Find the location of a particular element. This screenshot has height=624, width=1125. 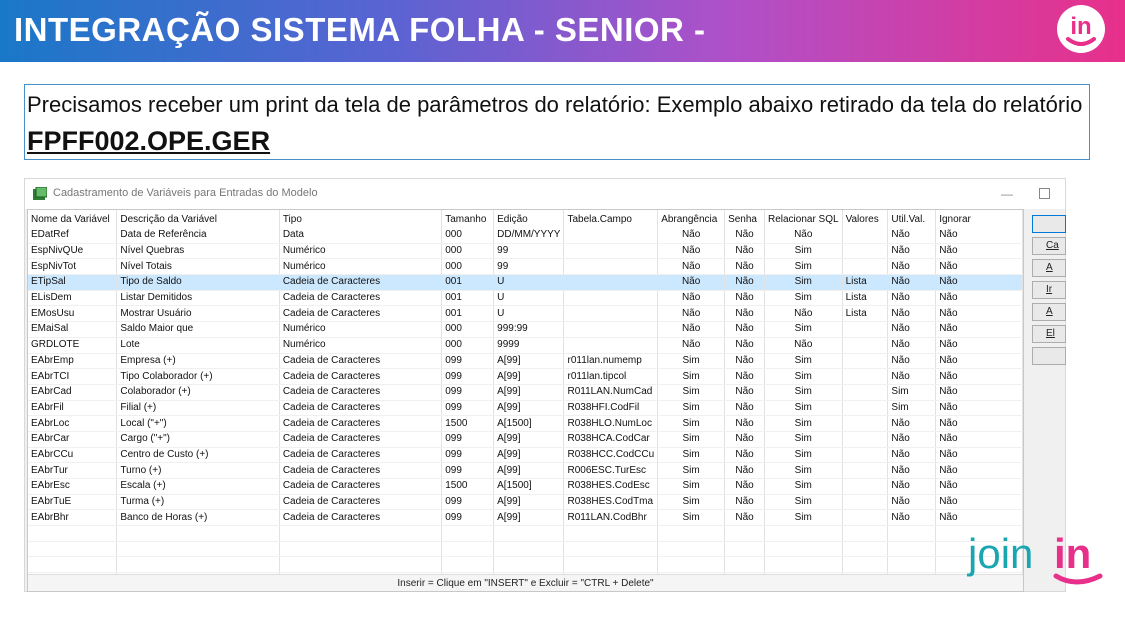

table-cell: A[1500] is located at coordinates (529, 423).